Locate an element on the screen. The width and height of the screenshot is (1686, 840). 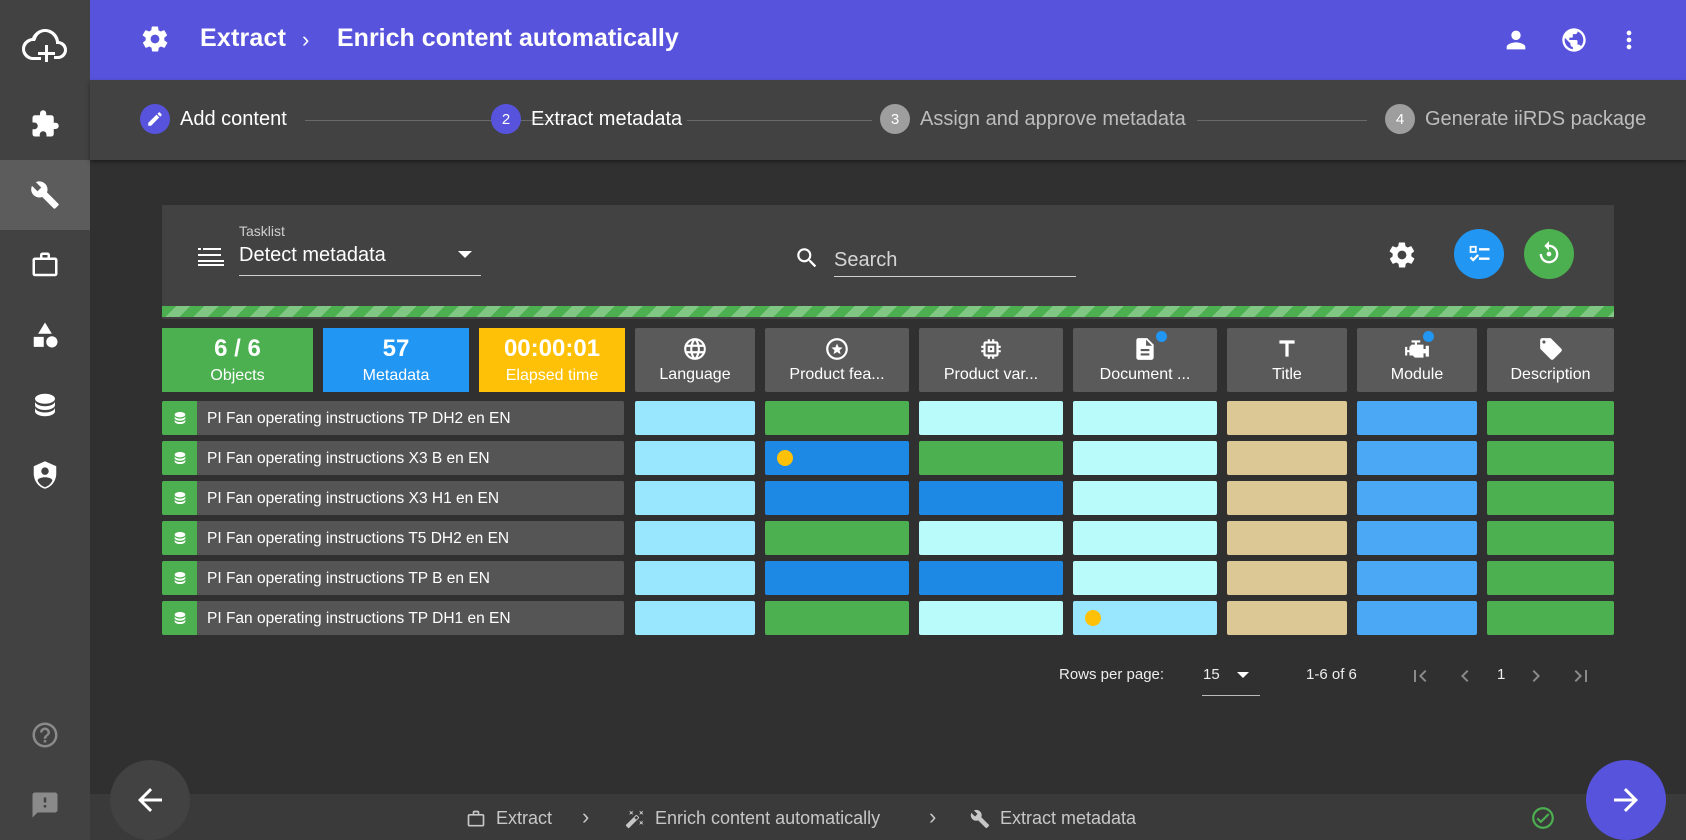
tasklist-select: Detect metadata is located at coordinates (312, 255).